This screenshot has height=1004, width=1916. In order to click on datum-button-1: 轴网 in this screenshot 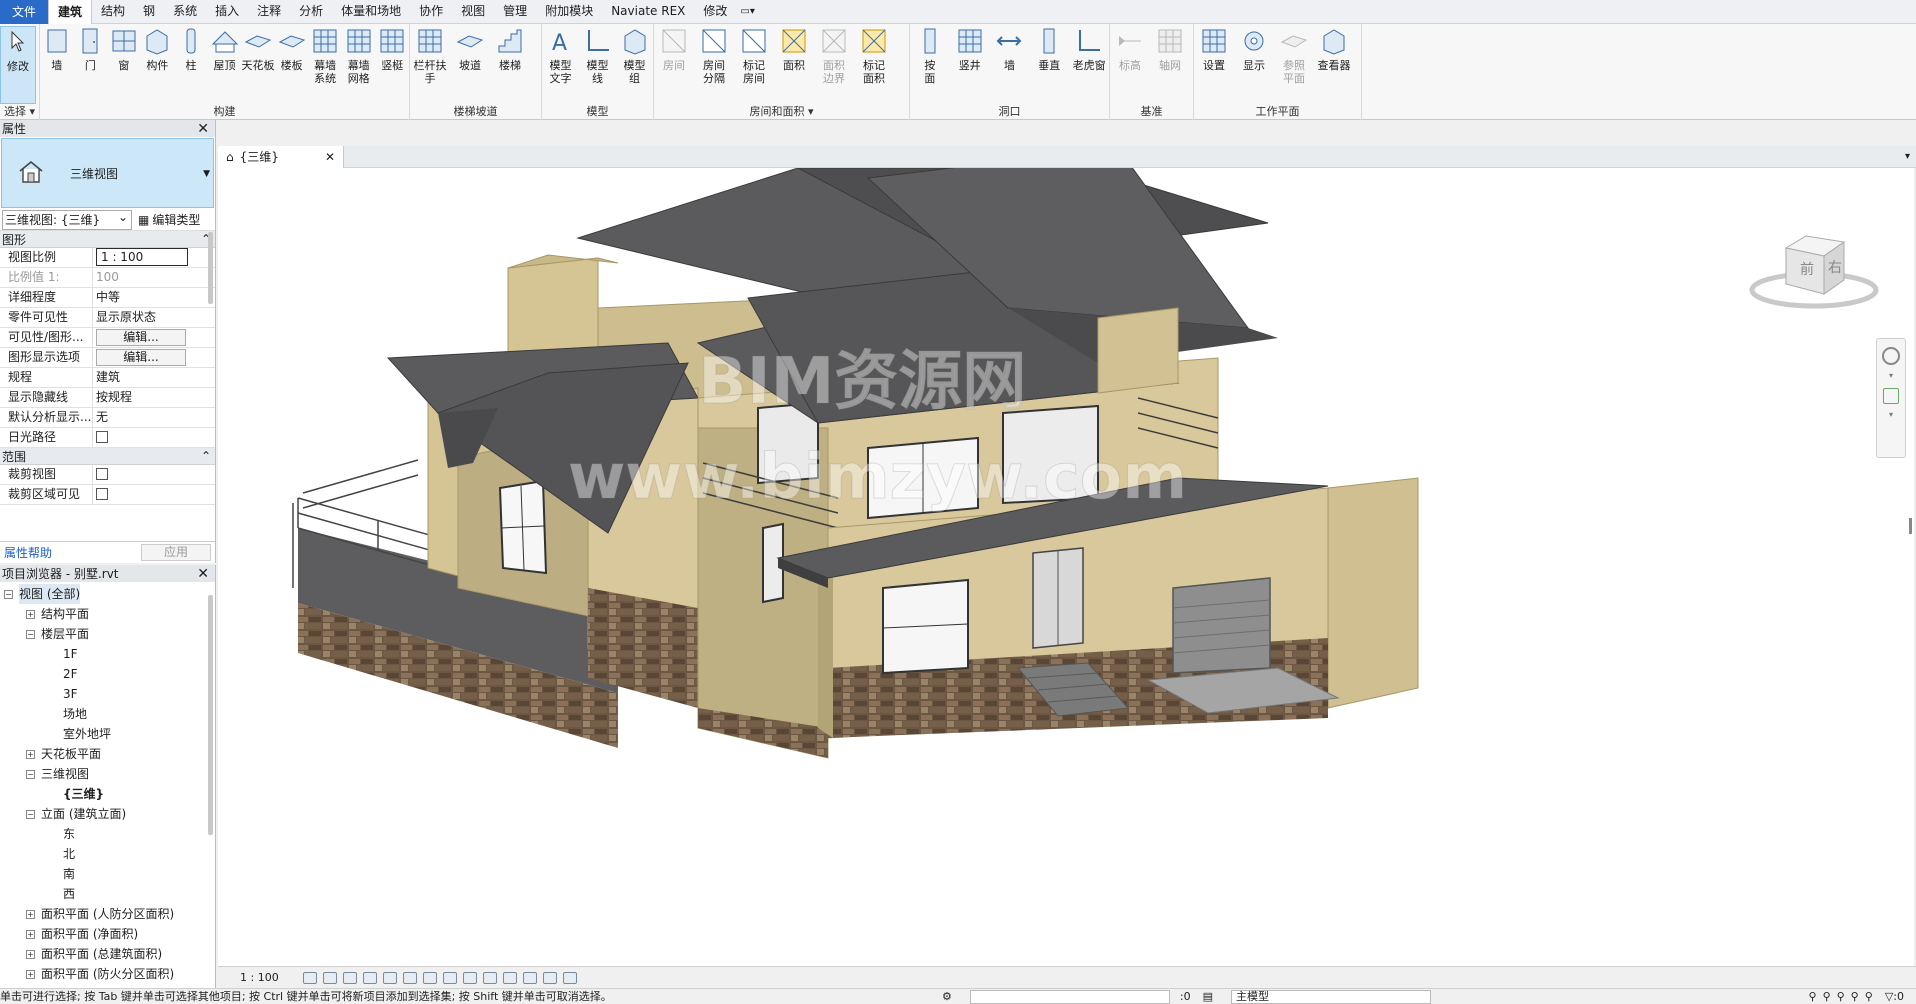, I will do `click(1170, 65)`.